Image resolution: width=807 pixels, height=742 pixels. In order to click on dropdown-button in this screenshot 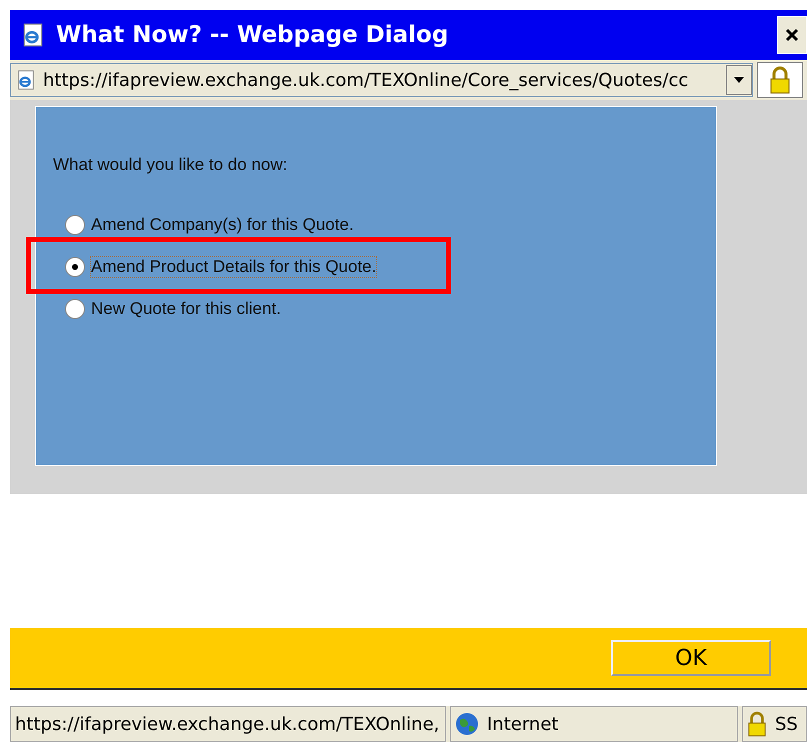, I will do `click(739, 80)`.